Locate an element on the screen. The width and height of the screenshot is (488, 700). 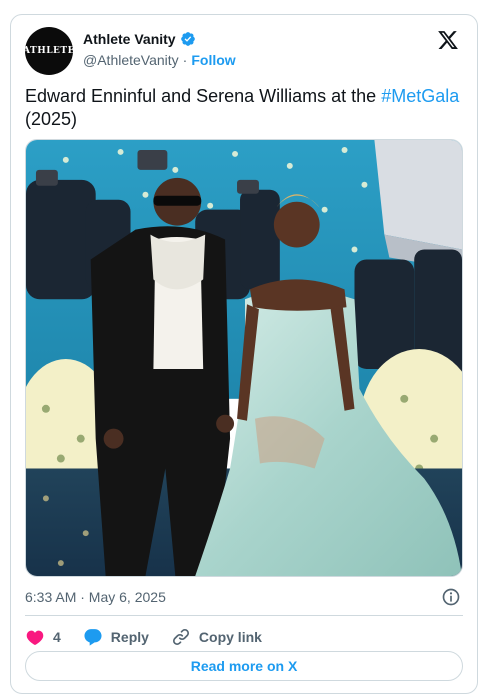
reply-label: Reply is located at coordinates (129, 637).